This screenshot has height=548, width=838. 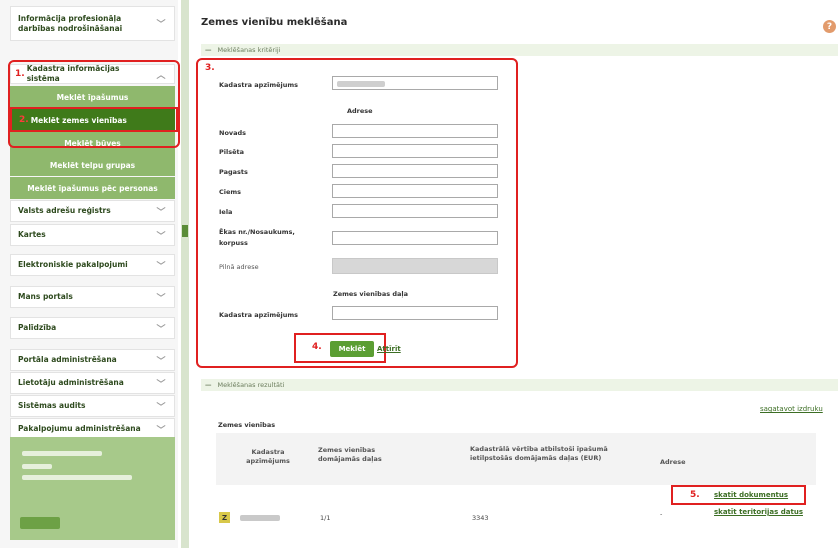 What do you see at coordinates (415, 313) in the screenshot?
I see `land-part-cadastre-input` at bounding box center [415, 313].